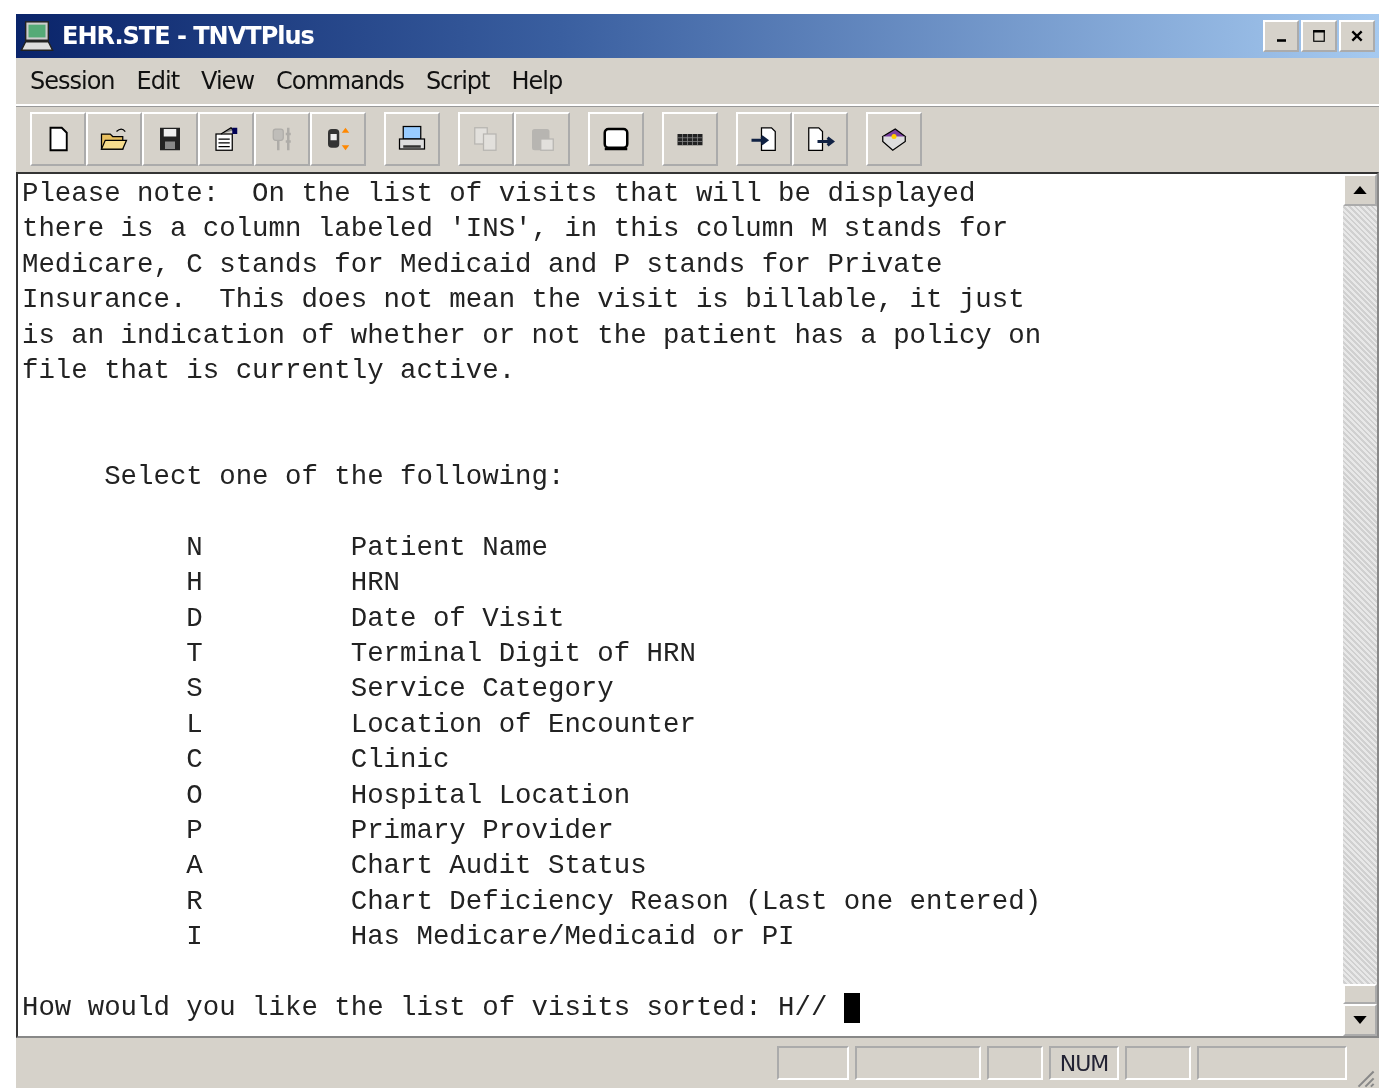 This screenshot has width=1379, height=1088. What do you see at coordinates (1084, 1063) in the screenshot?
I see `num-lock-indicator: NUM` at bounding box center [1084, 1063].